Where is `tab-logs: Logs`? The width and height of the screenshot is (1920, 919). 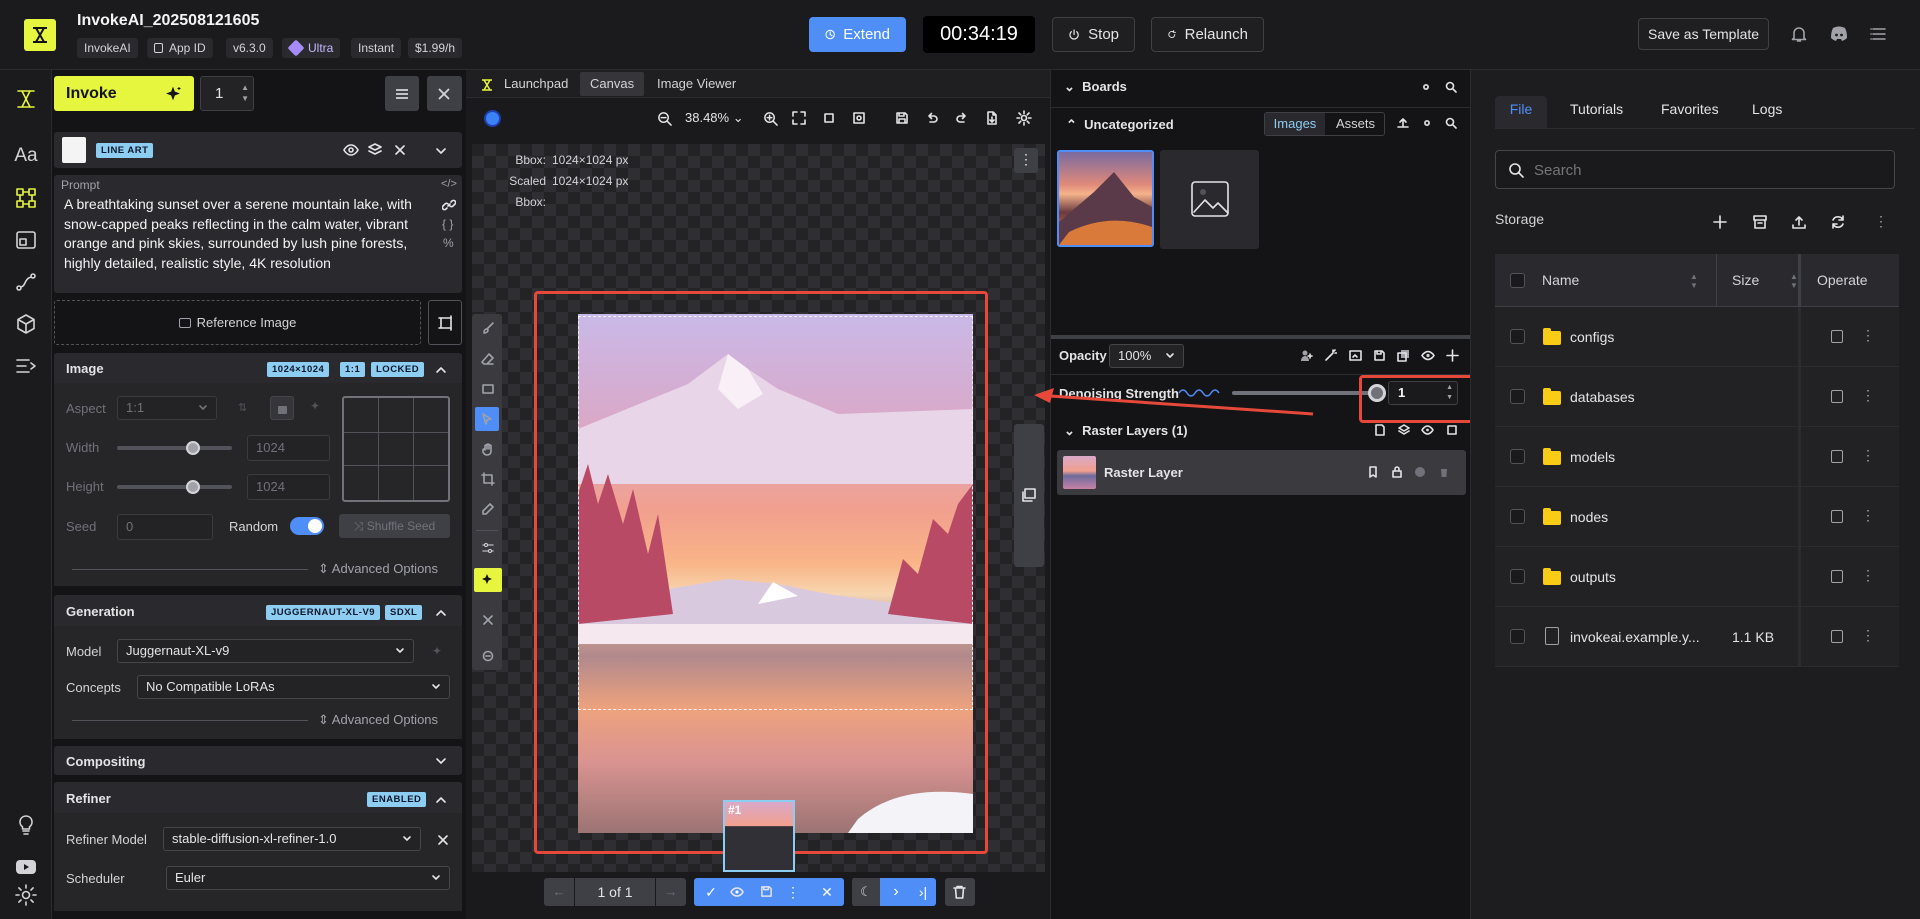 tab-logs: Logs is located at coordinates (1767, 109).